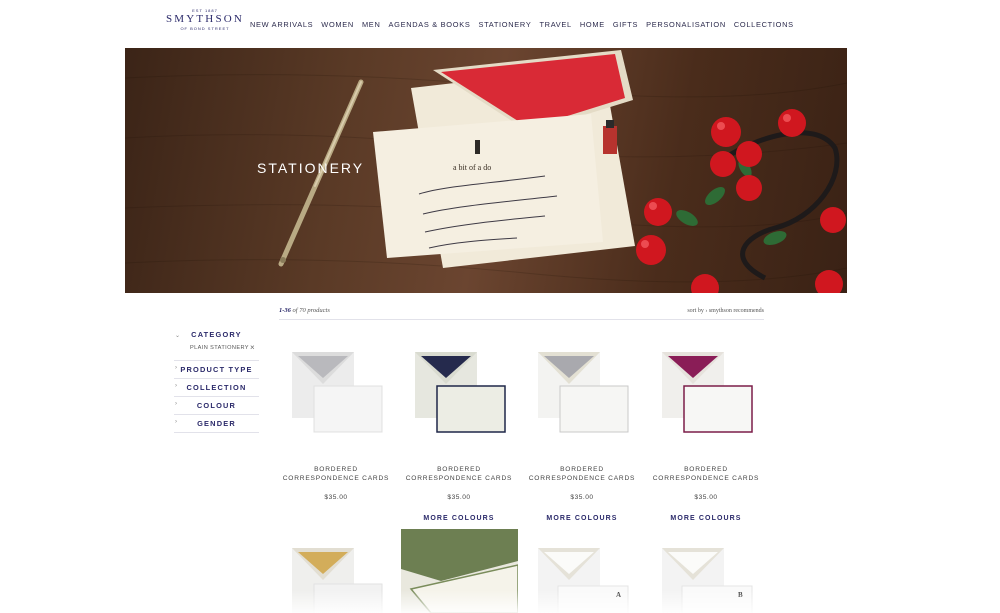 Image resolution: width=1000 pixels, height=613 pixels. I want to click on cherries-illustration, so click(741, 201).